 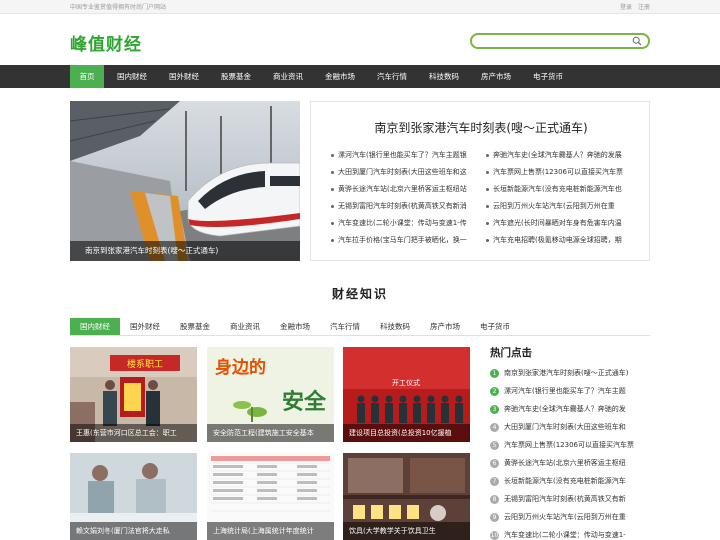 I want to click on card-caption: 赖文娟刘冬(厦门法官将大走私, so click(x=133, y=531).